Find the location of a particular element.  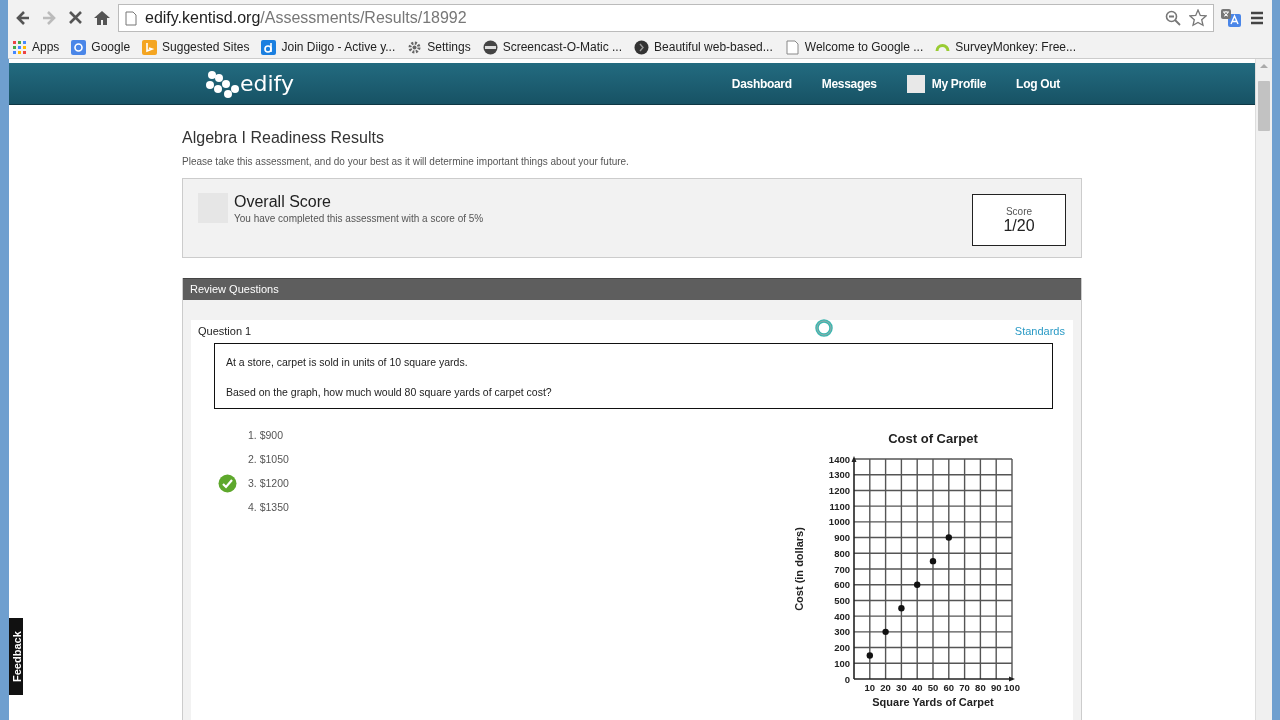

diigo-icon is located at coordinates (269, 47).